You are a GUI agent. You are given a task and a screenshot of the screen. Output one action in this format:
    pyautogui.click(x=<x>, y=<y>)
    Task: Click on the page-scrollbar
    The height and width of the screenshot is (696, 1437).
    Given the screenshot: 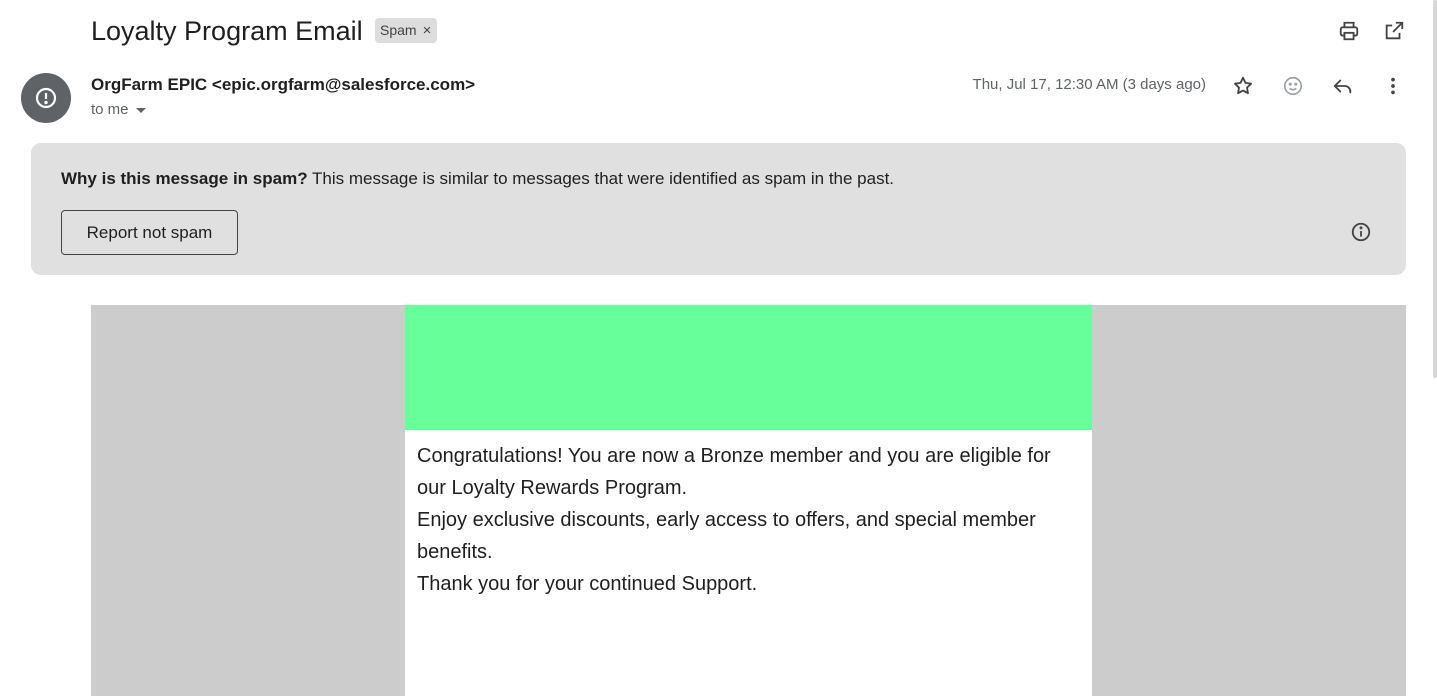 What is the action you would take?
    pyautogui.click(x=1435, y=189)
    